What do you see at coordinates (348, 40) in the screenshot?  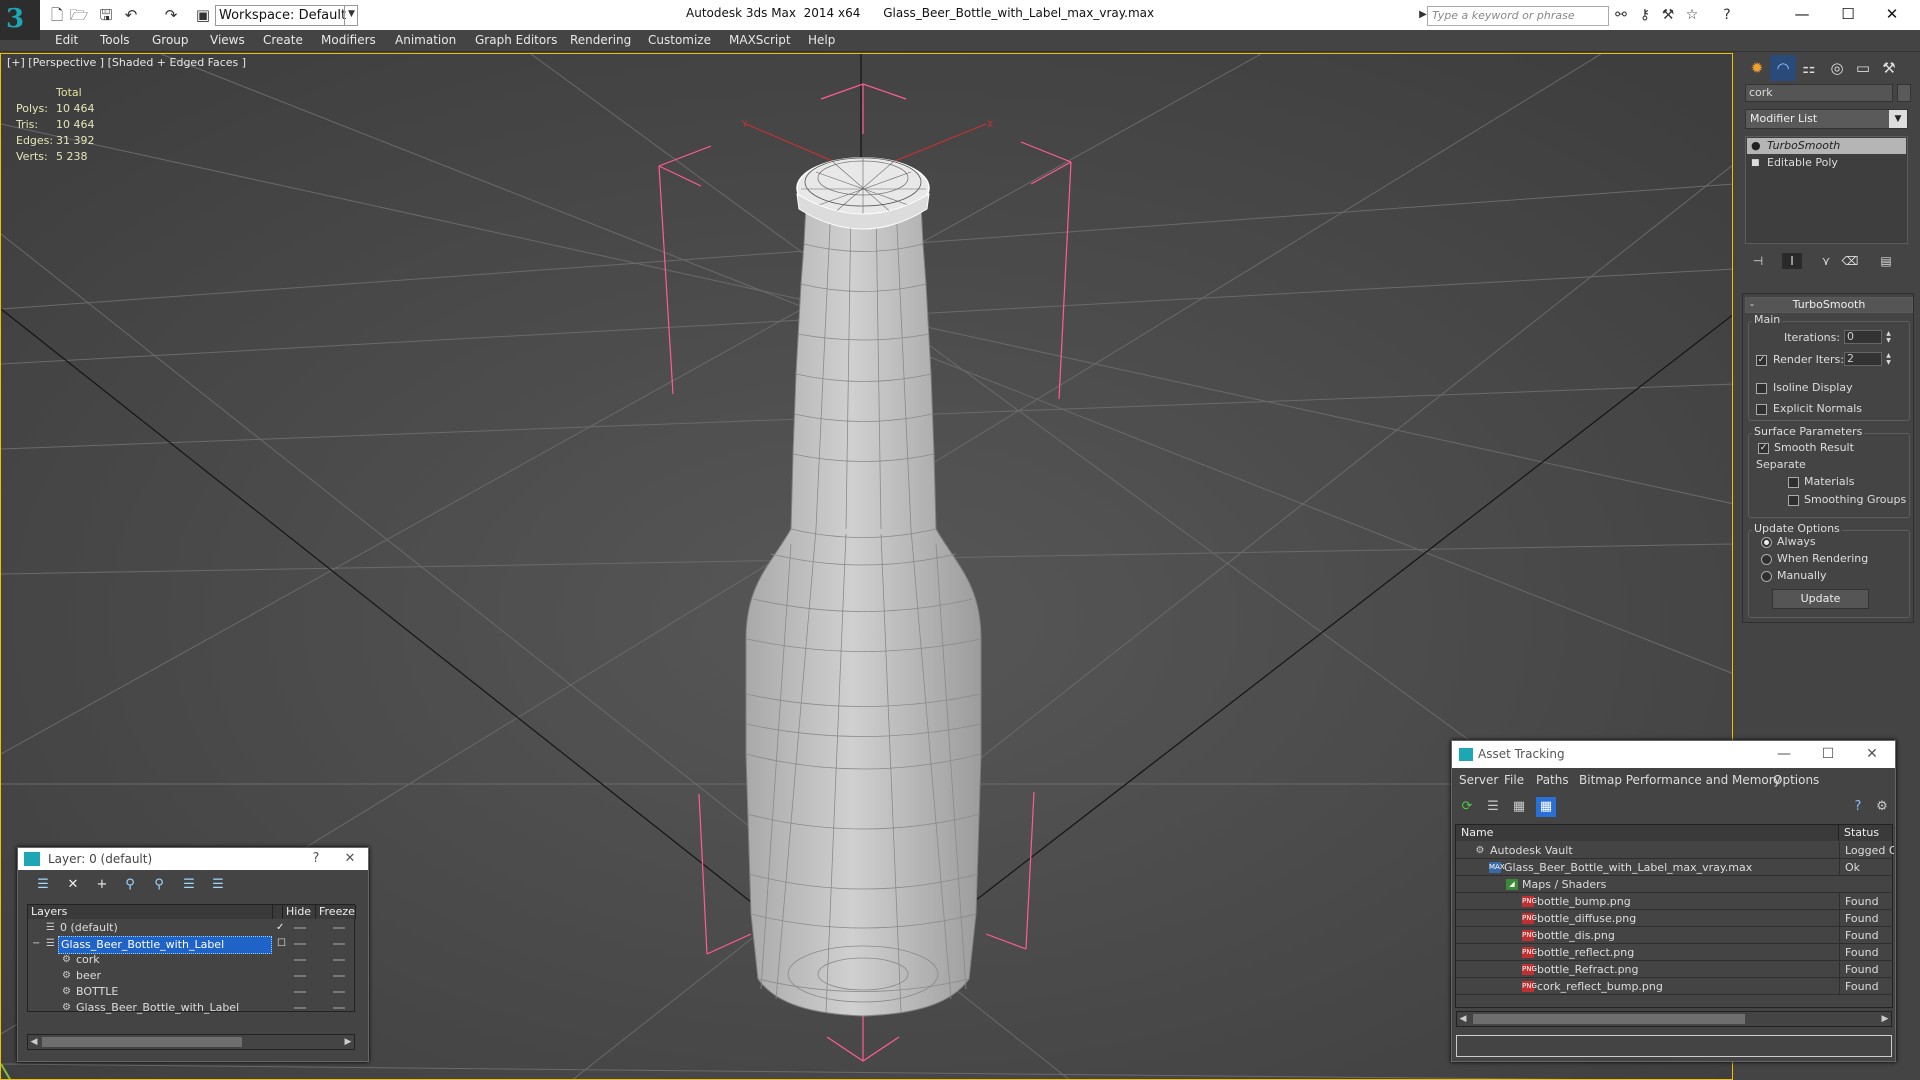 I see `menu-modifiers: Modifiers` at bounding box center [348, 40].